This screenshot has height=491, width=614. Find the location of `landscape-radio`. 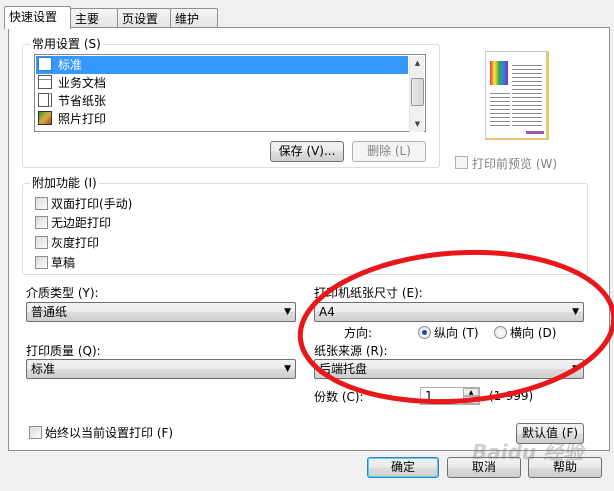

landscape-radio is located at coordinates (500, 332).